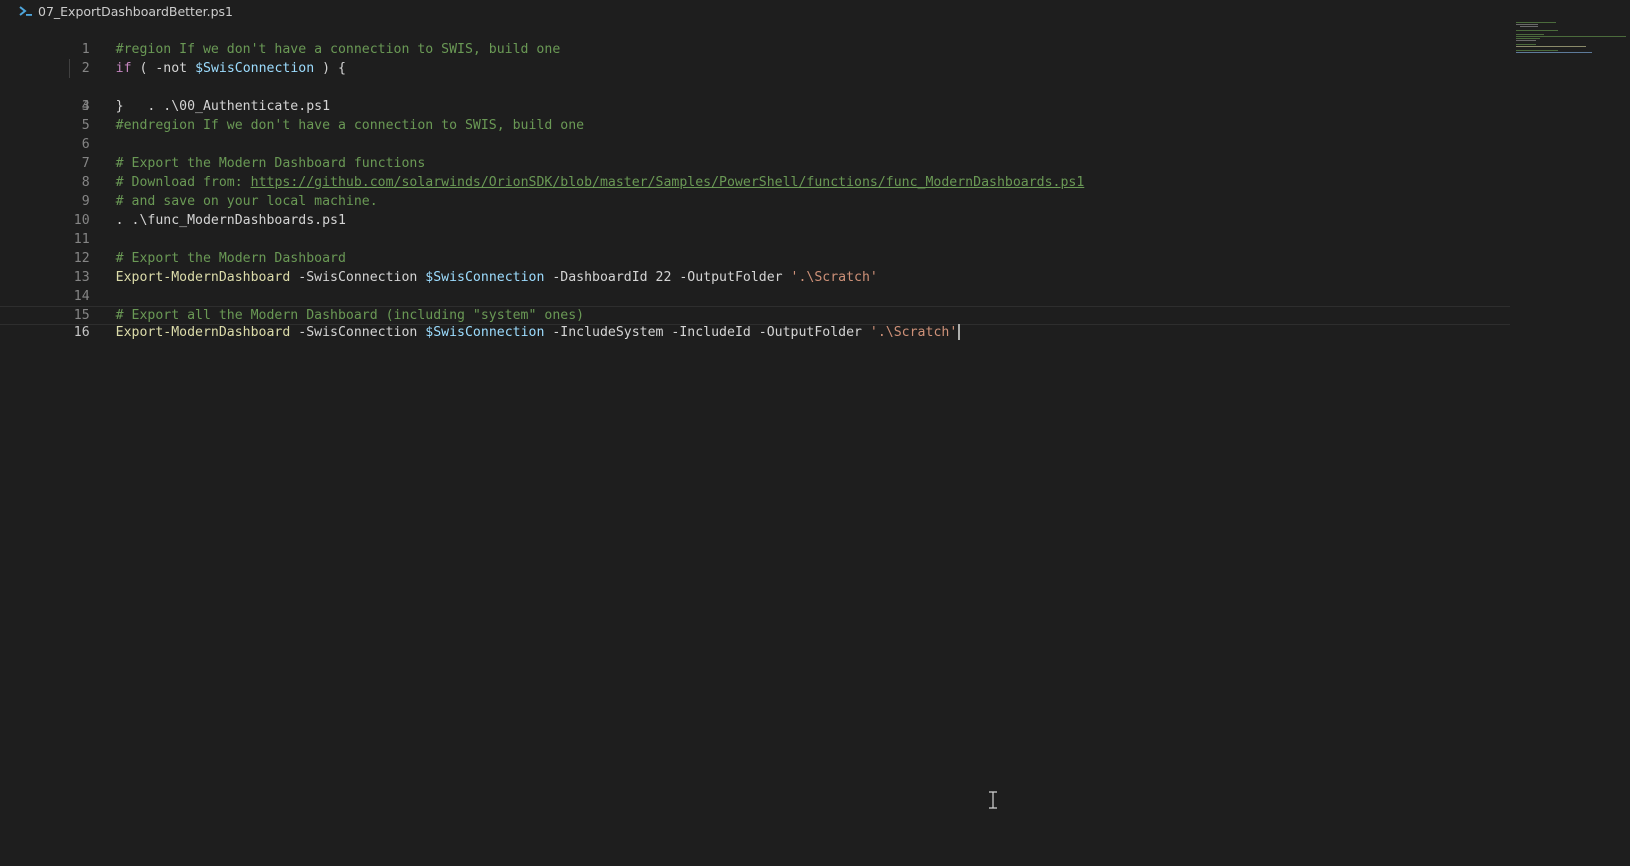  Describe the element at coordinates (755, 286) in the screenshot. I see `code-line: 14` at that location.